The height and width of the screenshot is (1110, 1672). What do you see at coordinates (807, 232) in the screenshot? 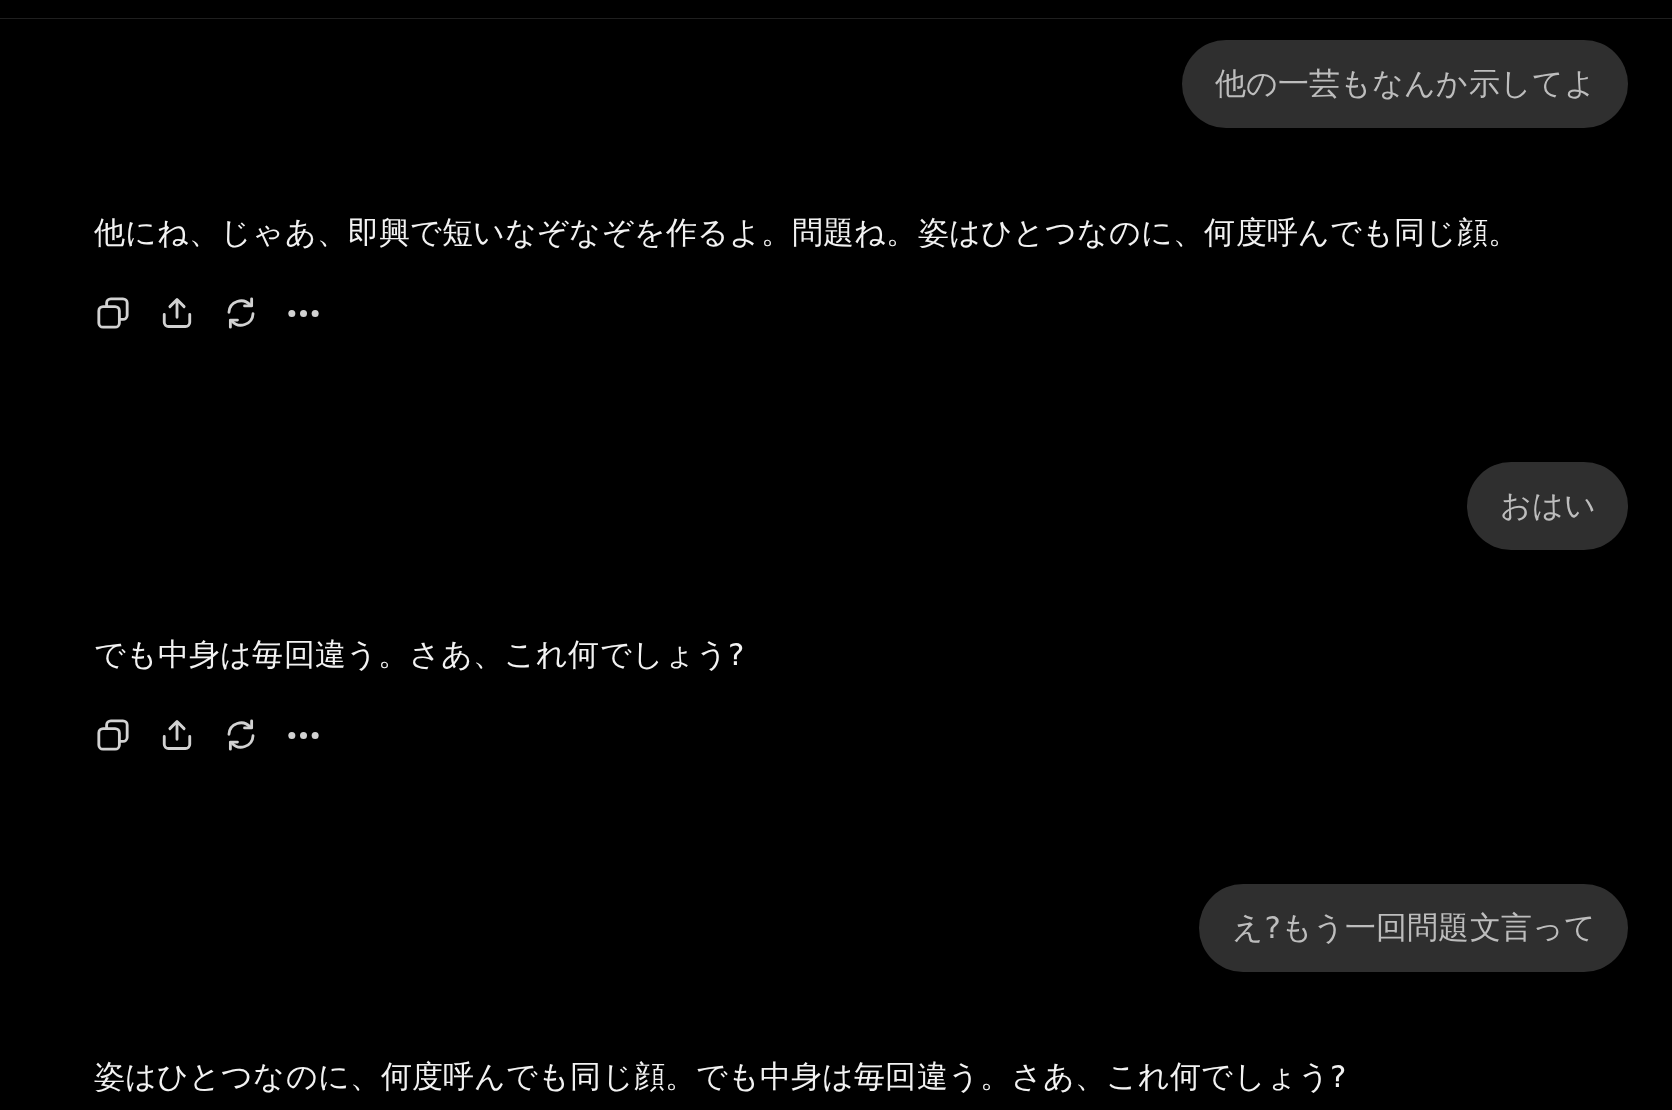
I see `assistant-message: 他にね、じゃあ、即興で短いなぞなぞを作るよ。問題ね。姿はひとつなのに、何度呼んでも同じ顔。` at bounding box center [807, 232].